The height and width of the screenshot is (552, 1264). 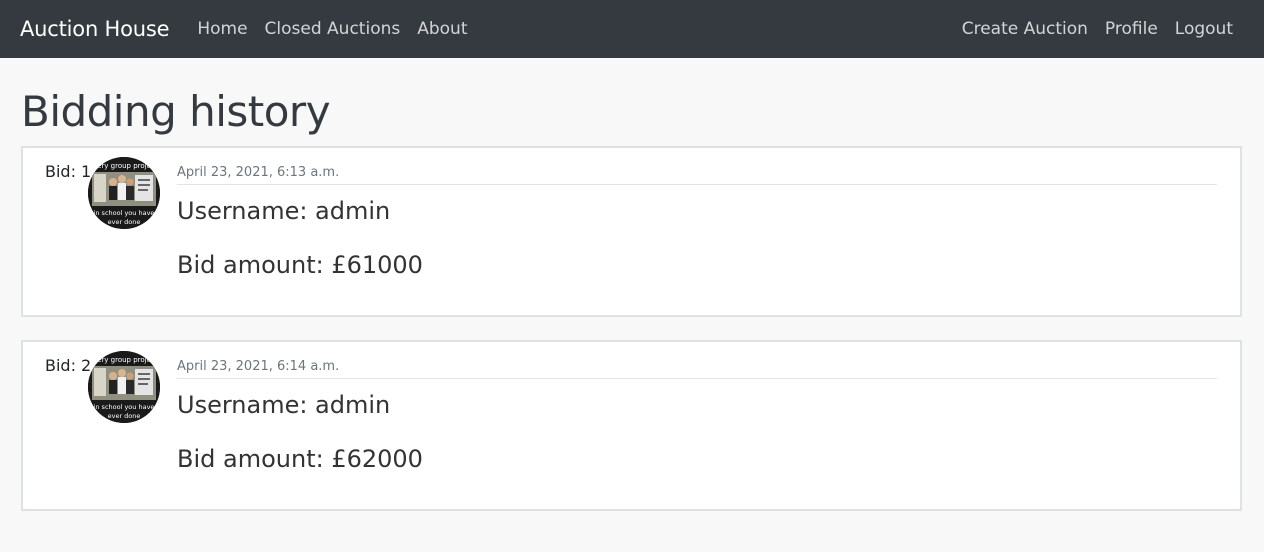 I want to click on nav-create-auction-link: Create Auction, so click(x=1025, y=29).